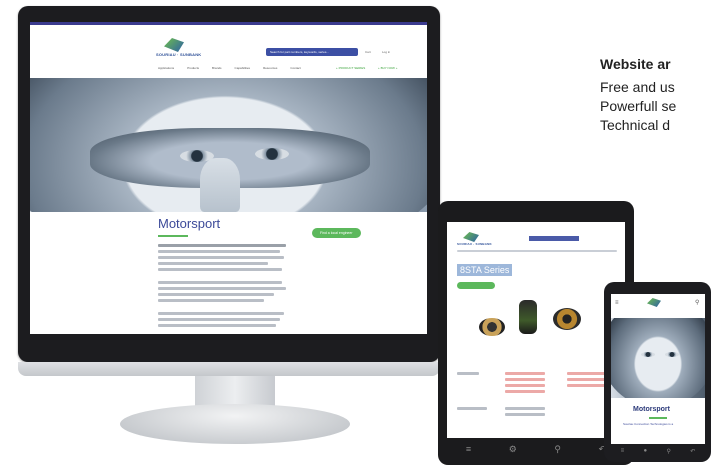  What do you see at coordinates (272, 154) in the screenshot?
I see `right-eye` at bounding box center [272, 154].